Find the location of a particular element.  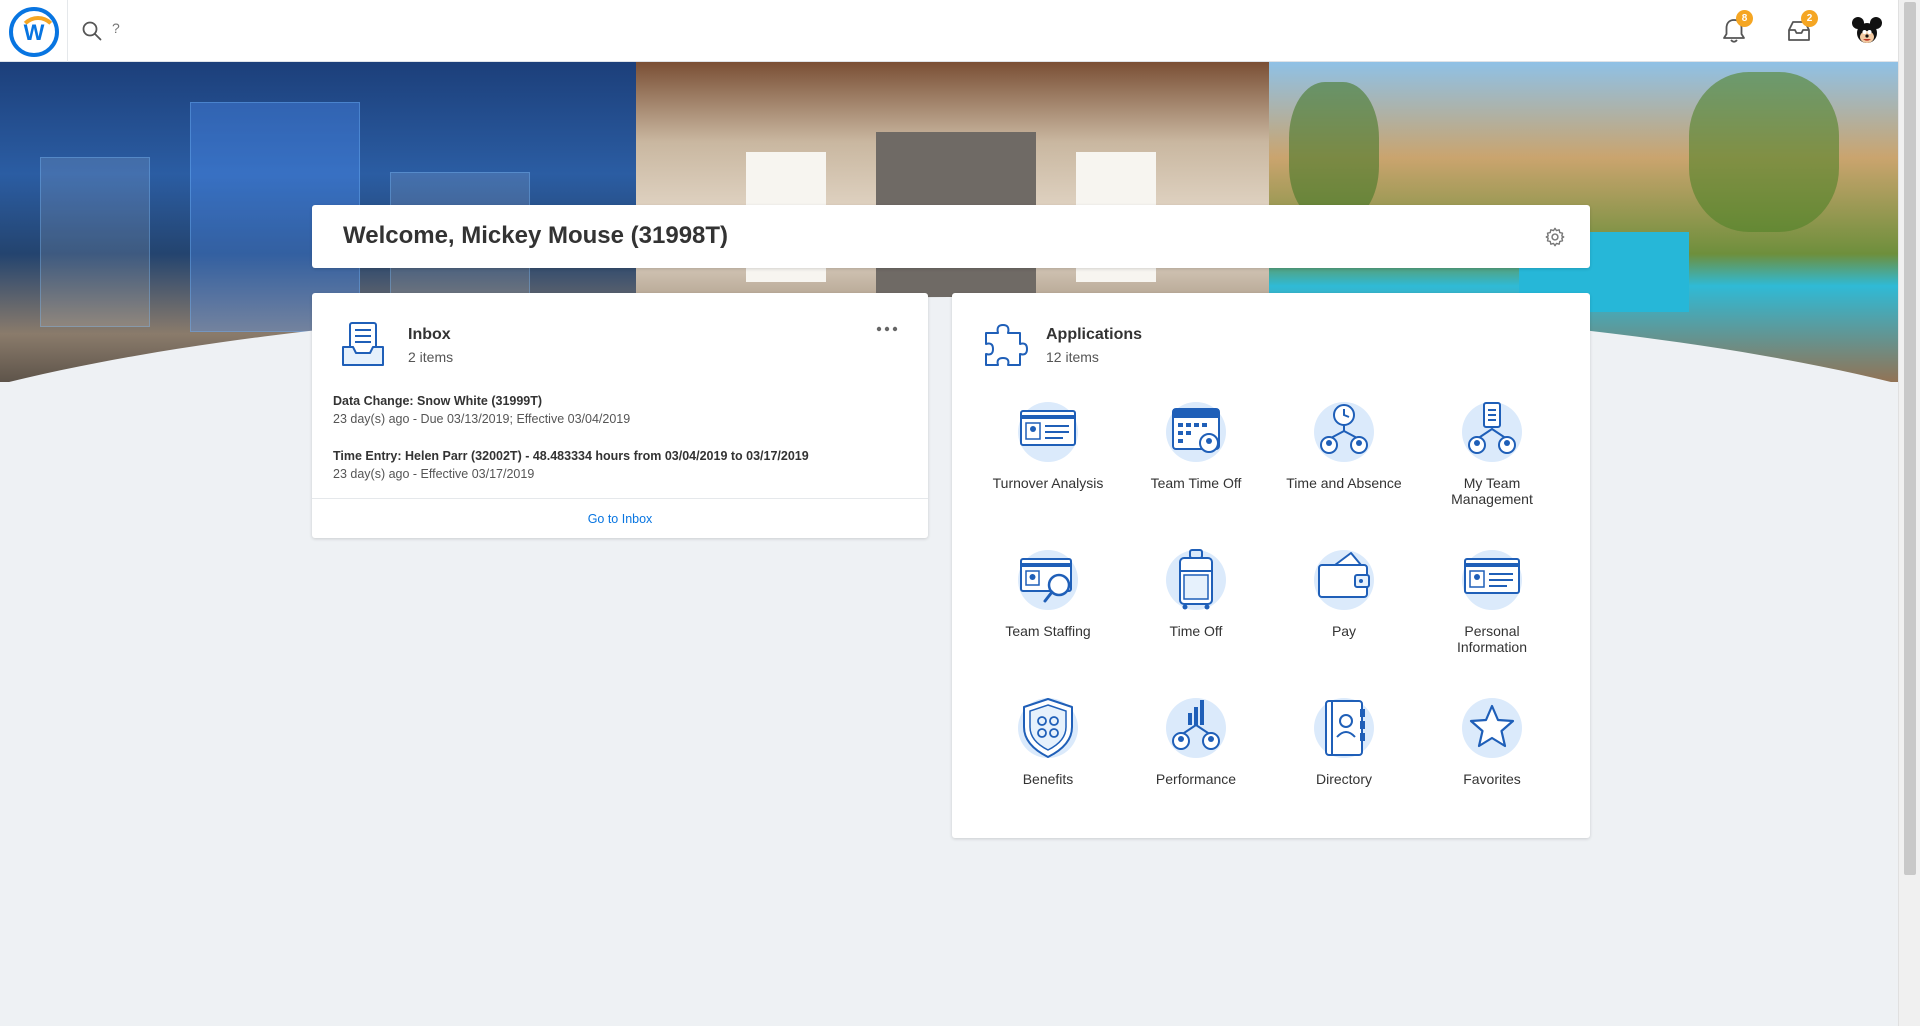

app-tile-label: Time Off is located at coordinates (1196, 631).